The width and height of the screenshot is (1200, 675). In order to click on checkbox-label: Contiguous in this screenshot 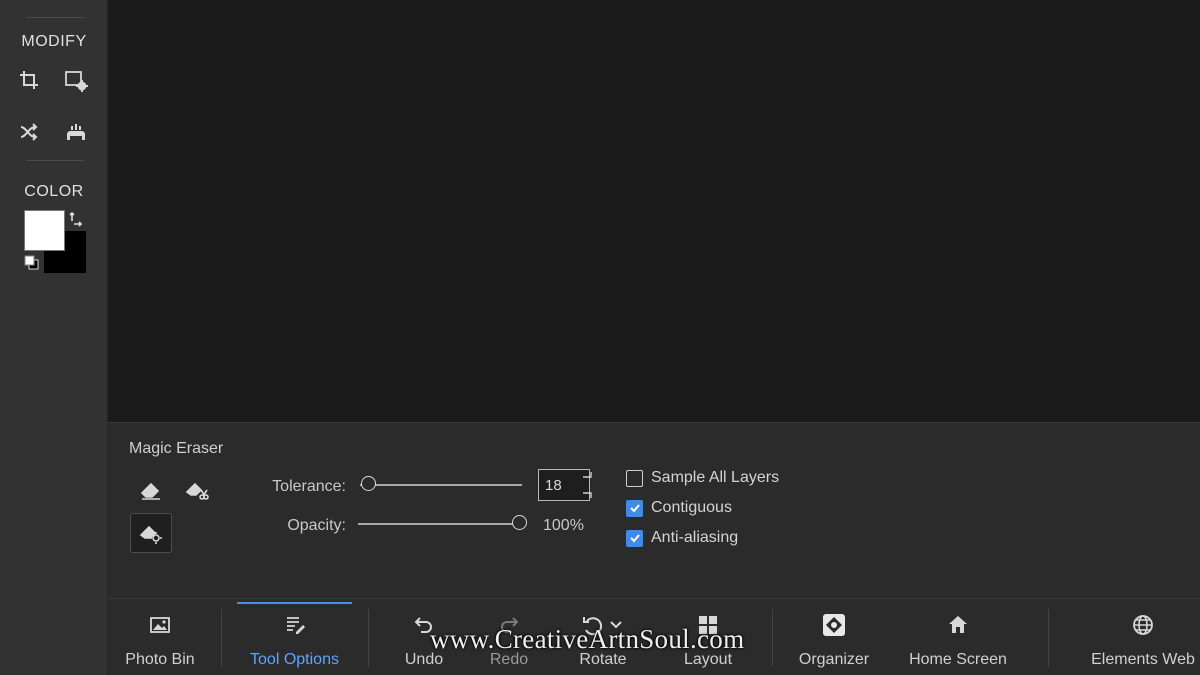, I will do `click(691, 507)`.